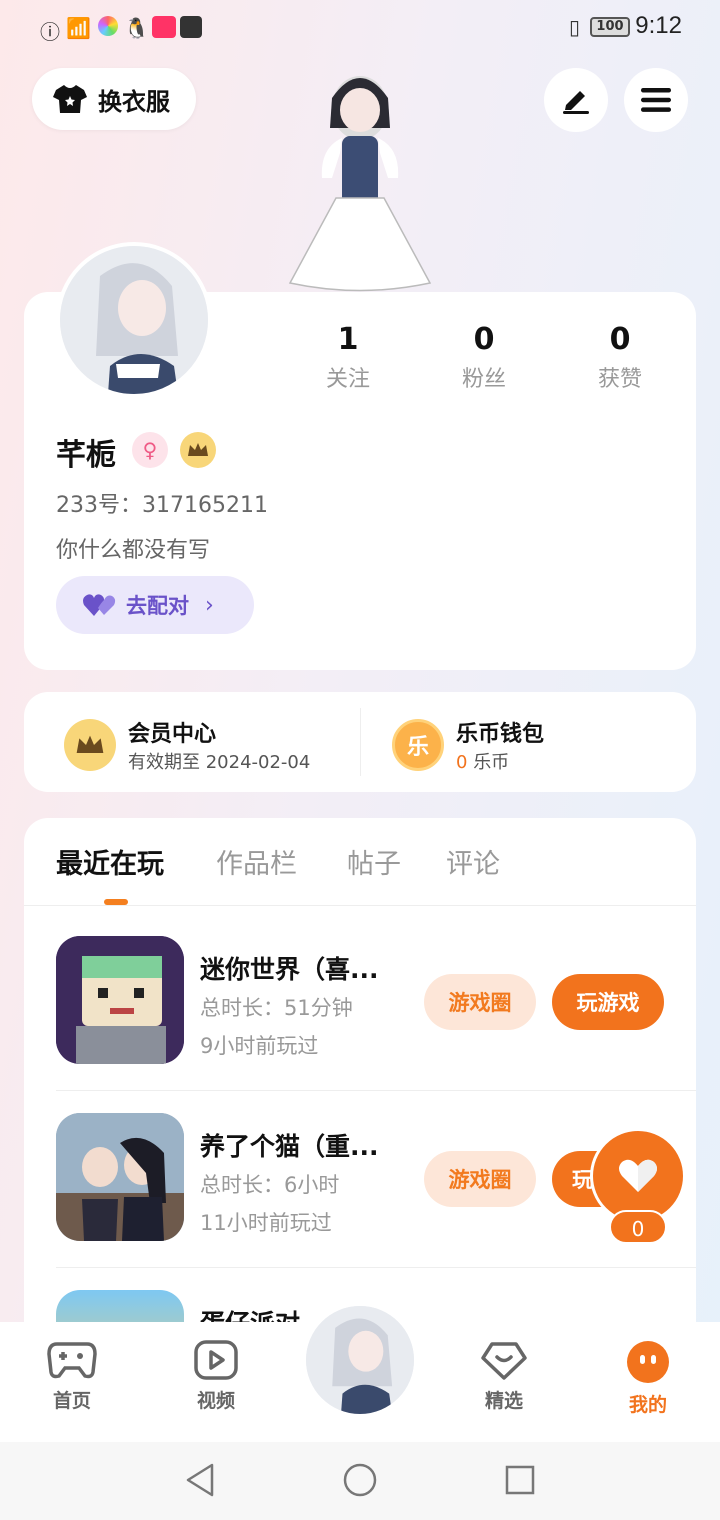 This screenshot has height=1520, width=720. Describe the element at coordinates (72, 1360) in the screenshot. I see `gamepad-icon` at that location.